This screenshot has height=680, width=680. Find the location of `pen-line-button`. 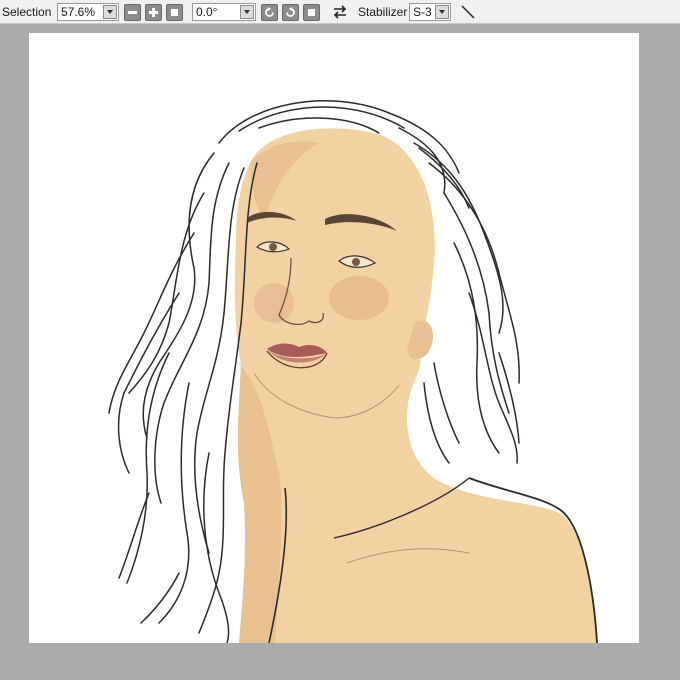

pen-line-button is located at coordinates (468, 12).